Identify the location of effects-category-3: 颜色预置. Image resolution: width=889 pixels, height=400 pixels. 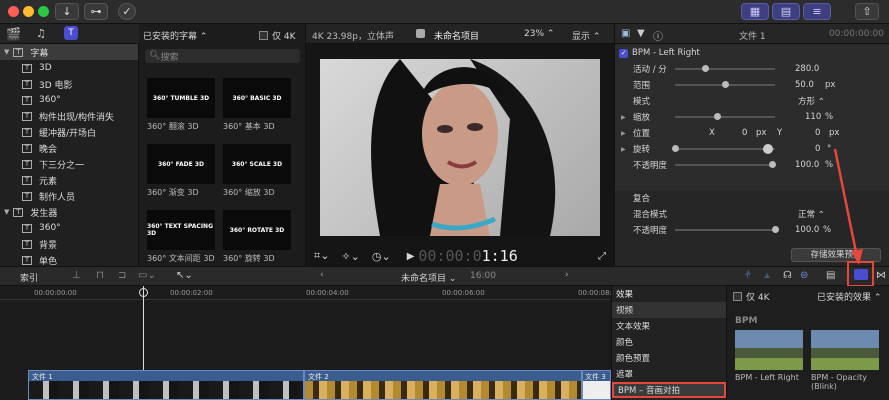
(669, 358).